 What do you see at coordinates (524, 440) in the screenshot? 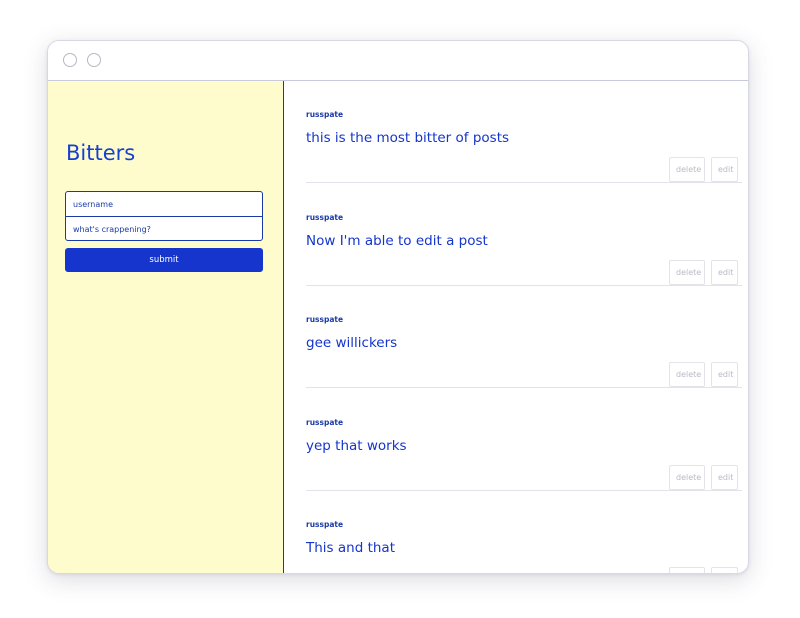
I see `post-item: russpate yep that works delete edit` at bounding box center [524, 440].